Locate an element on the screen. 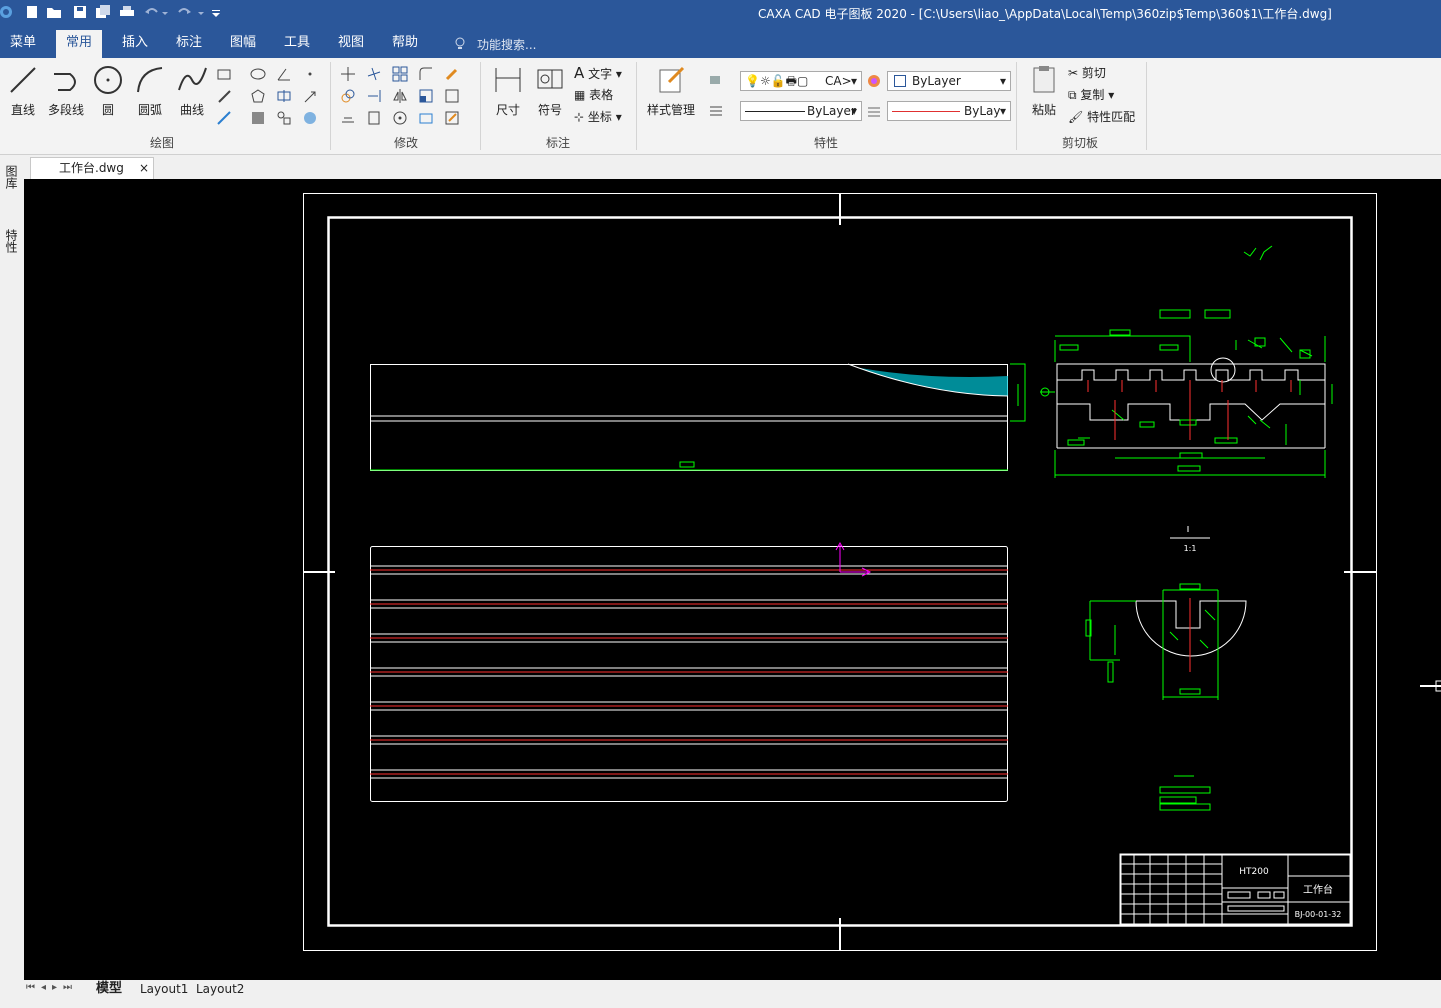  line-button: 直线 is located at coordinates (23, 91).